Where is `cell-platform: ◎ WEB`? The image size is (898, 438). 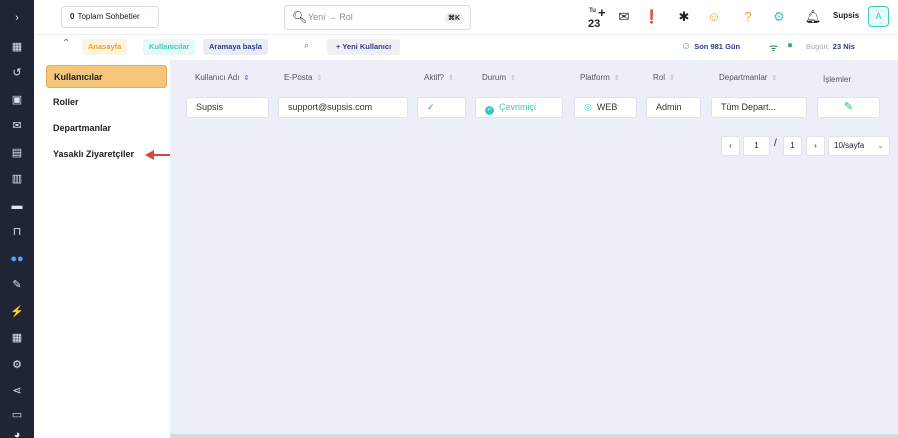
cell-platform: ◎ WEB is located at coordinates (605, 107).